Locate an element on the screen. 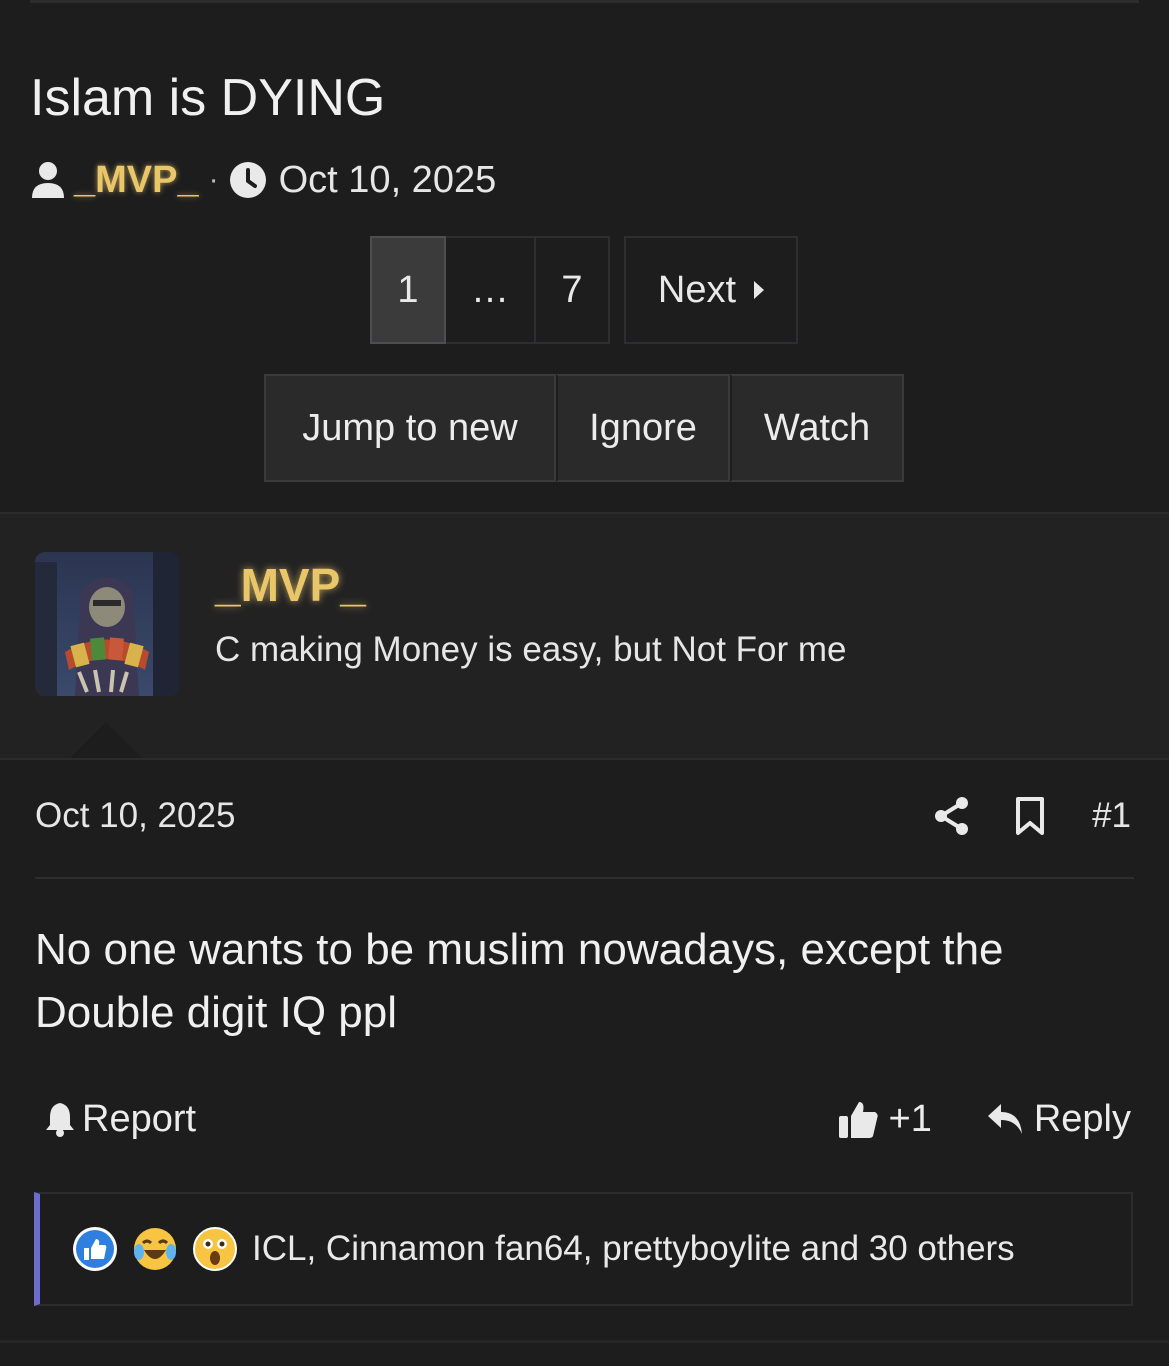  report-button: Report is located at coordinates (120, 1119).